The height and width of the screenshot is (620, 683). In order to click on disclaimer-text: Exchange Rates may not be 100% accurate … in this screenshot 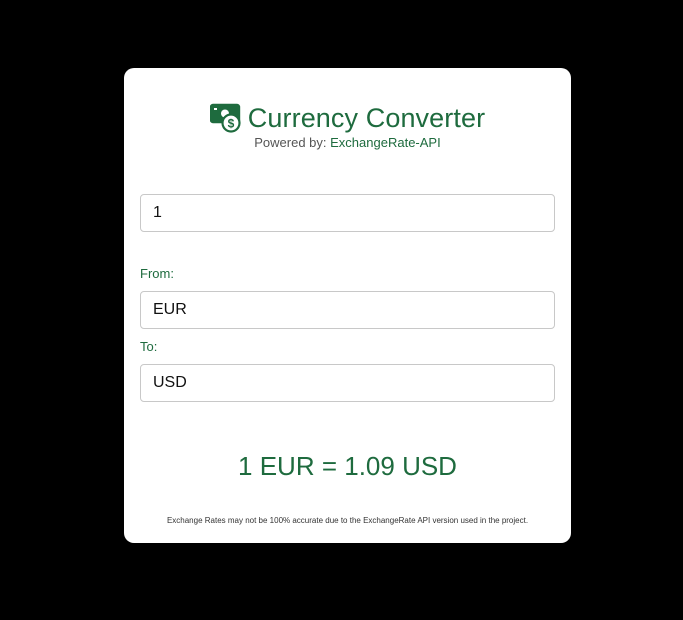, I will do `click(347, 520)`.